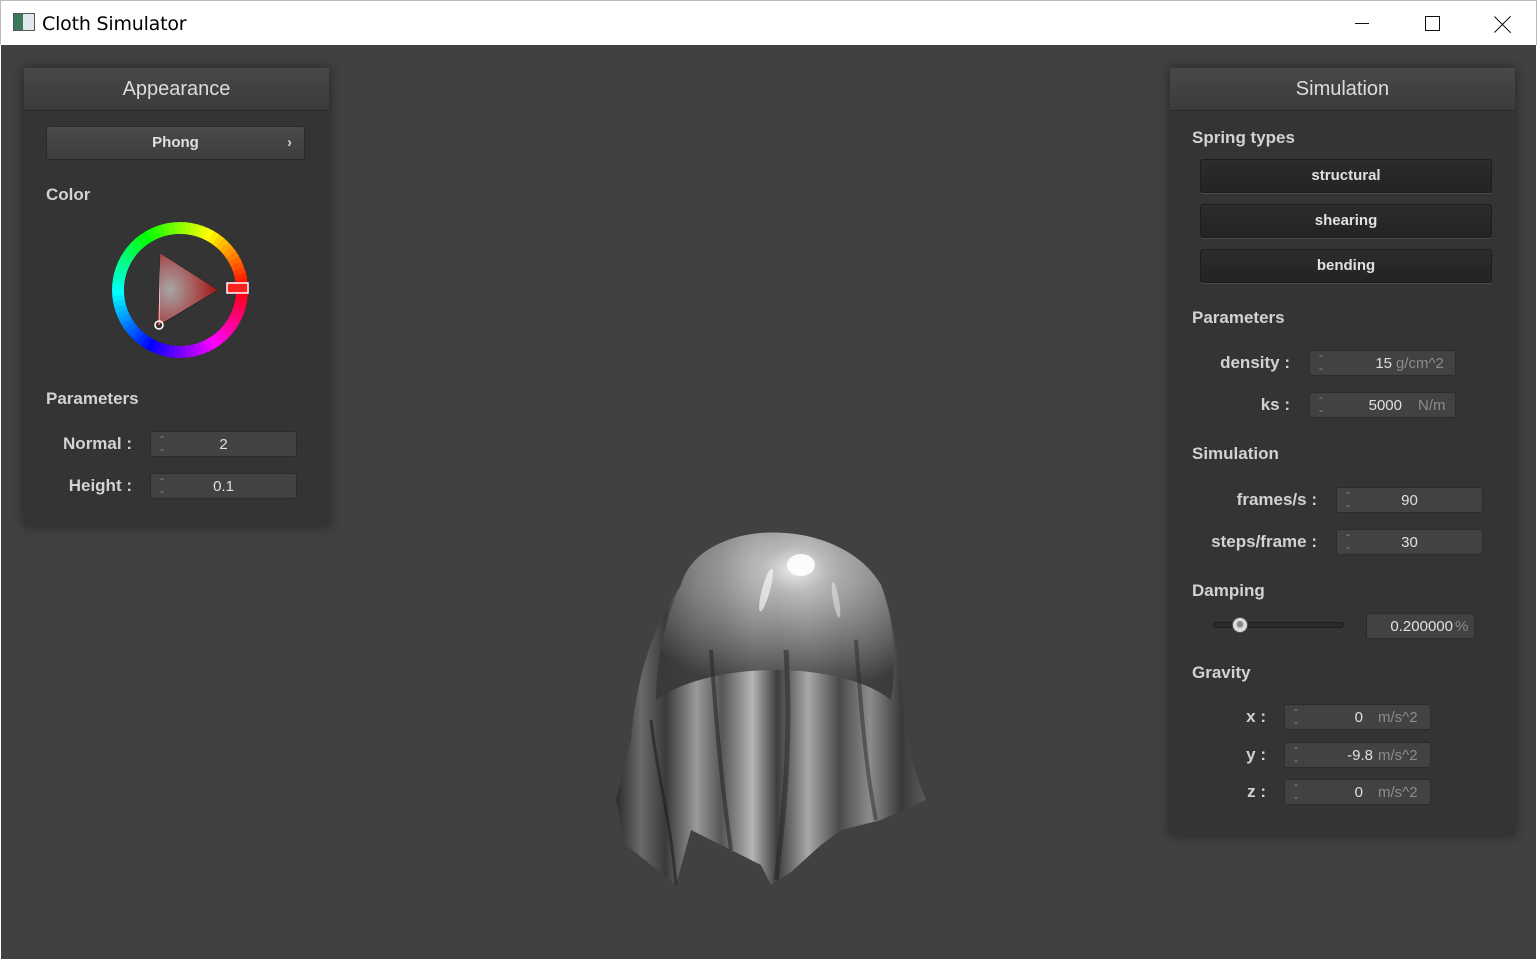  I want to click on gravity-z-unit: m/s^2, so click(1398, 792).